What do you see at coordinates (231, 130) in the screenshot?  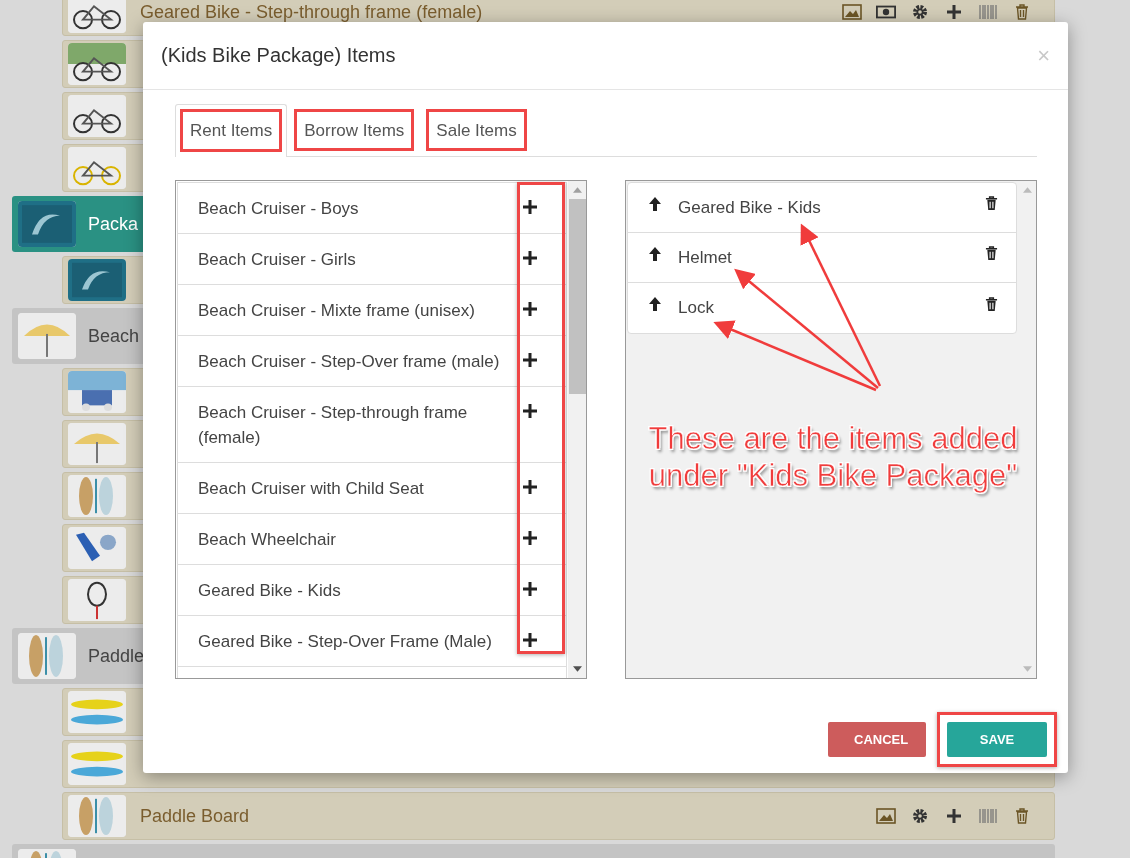 I see `tab: Rent Items` at bounding box center [231, 130].